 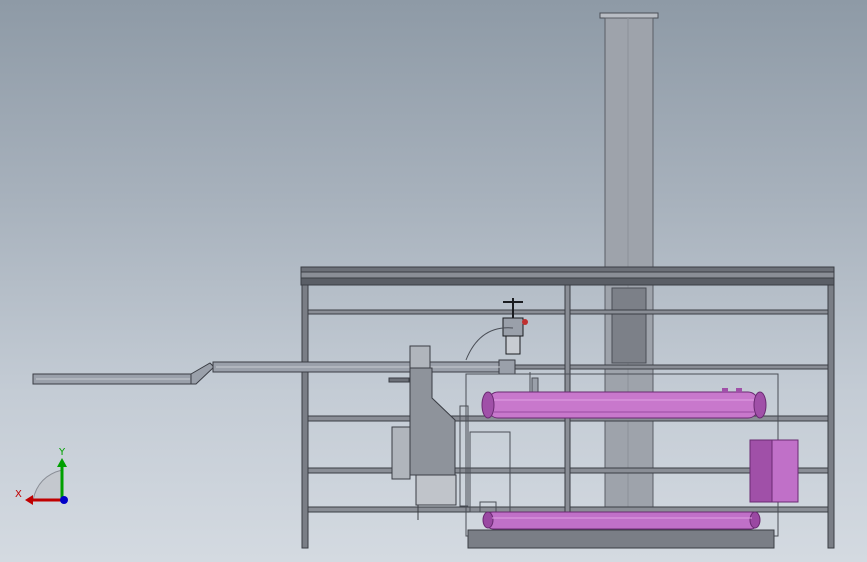 What do you see at coordinates (47, 485) in the screenshot?
I see `triad-plane` at bounding box center [47, 485].